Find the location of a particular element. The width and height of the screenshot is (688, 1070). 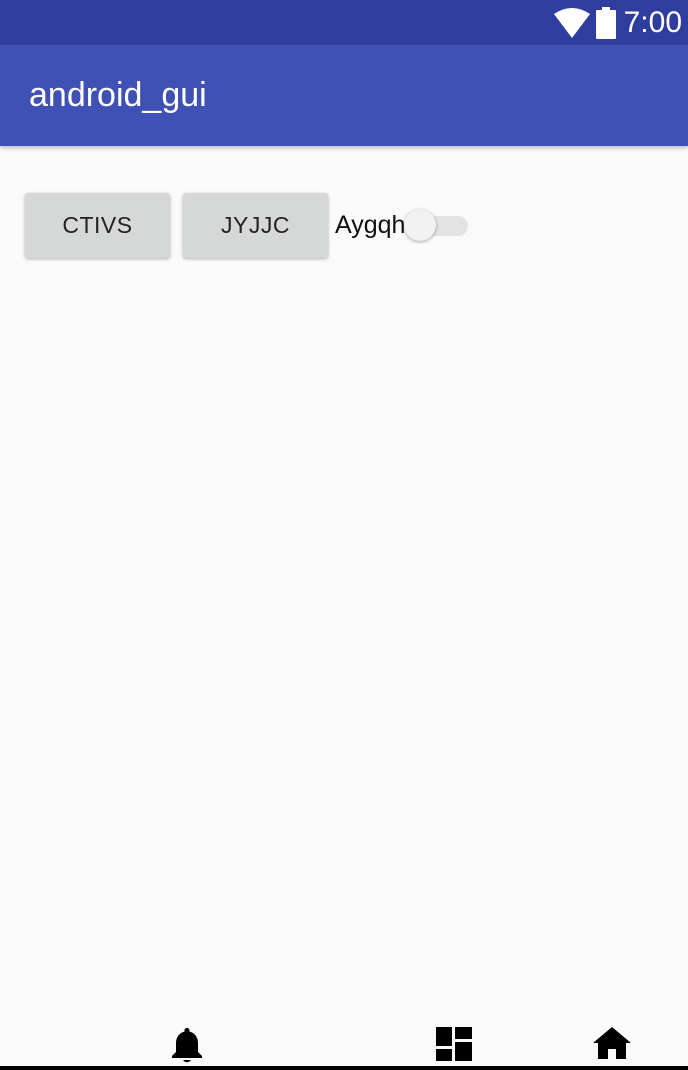

switch-label: Aygqh is located at coordinates (370, 225).